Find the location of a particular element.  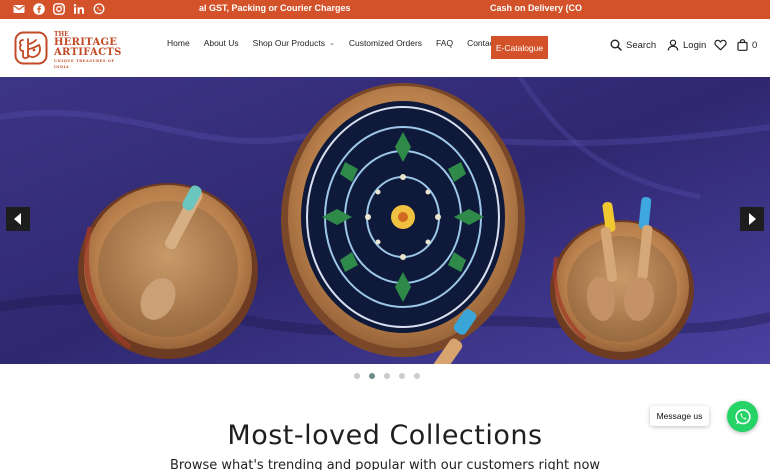

social-links is located at coordinates (59, 9).